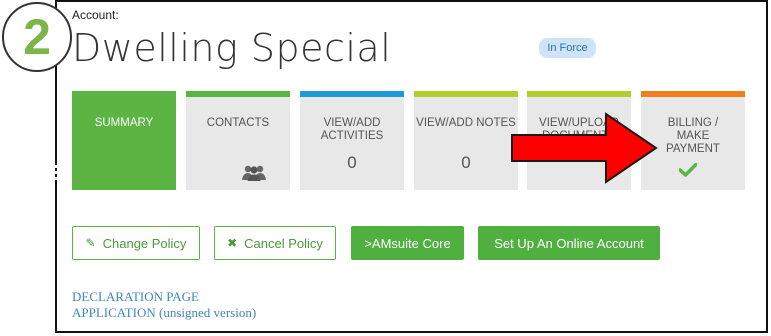 This screenshot has width=771, height=336. What do you see at coordinates (567, 48) in the screenshot?
I see `status-badge: In Force` at bounding box center [567, 48].